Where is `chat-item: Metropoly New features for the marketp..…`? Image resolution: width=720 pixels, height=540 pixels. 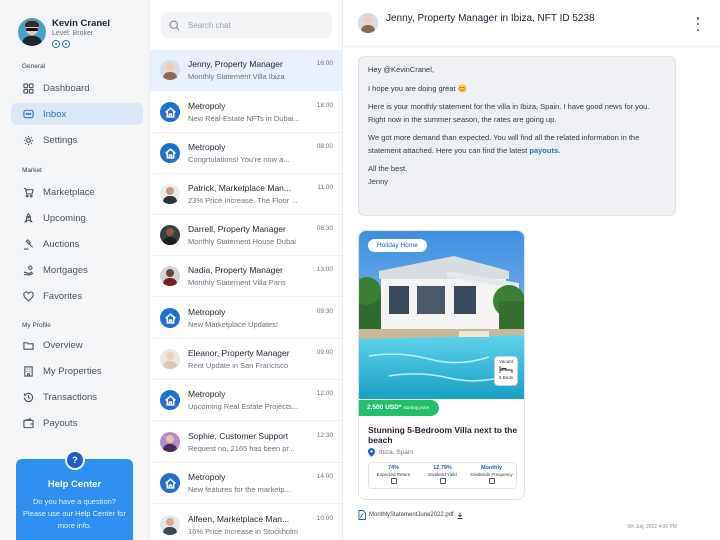 chat-item: Metropoly New features for the marketp..… is located at coordinates (246, 483).